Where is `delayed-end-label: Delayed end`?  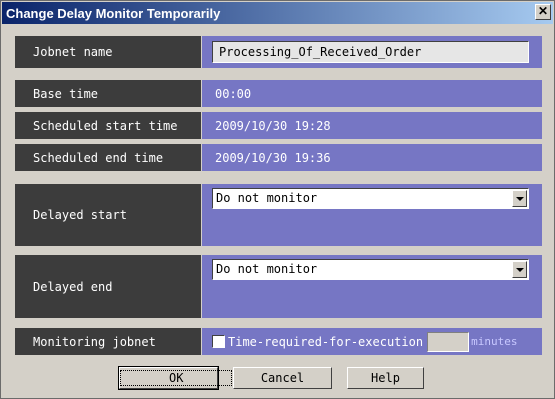
delayed-end-label: Delayed end is located at coordinates (108, 286).